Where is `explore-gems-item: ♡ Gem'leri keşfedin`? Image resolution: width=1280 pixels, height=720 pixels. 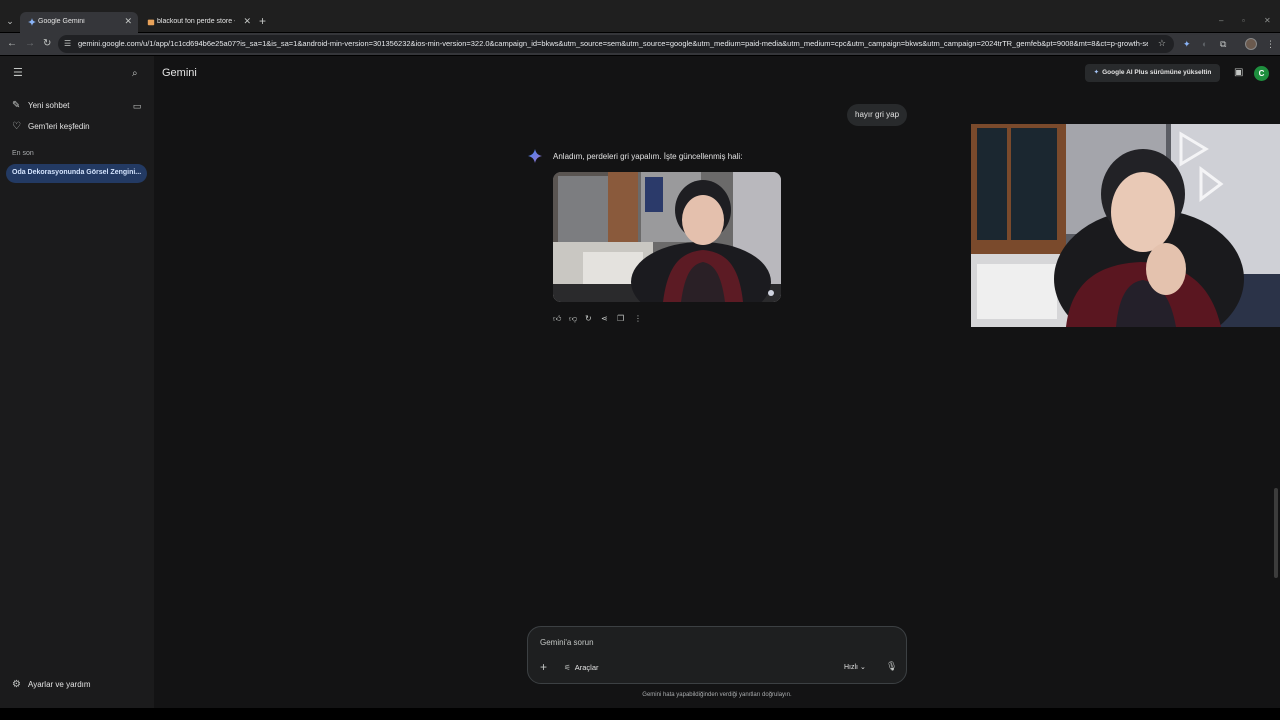 explore-gems-item: ♡ Gem'leri keşfedin is located at coordinates (51, 126).